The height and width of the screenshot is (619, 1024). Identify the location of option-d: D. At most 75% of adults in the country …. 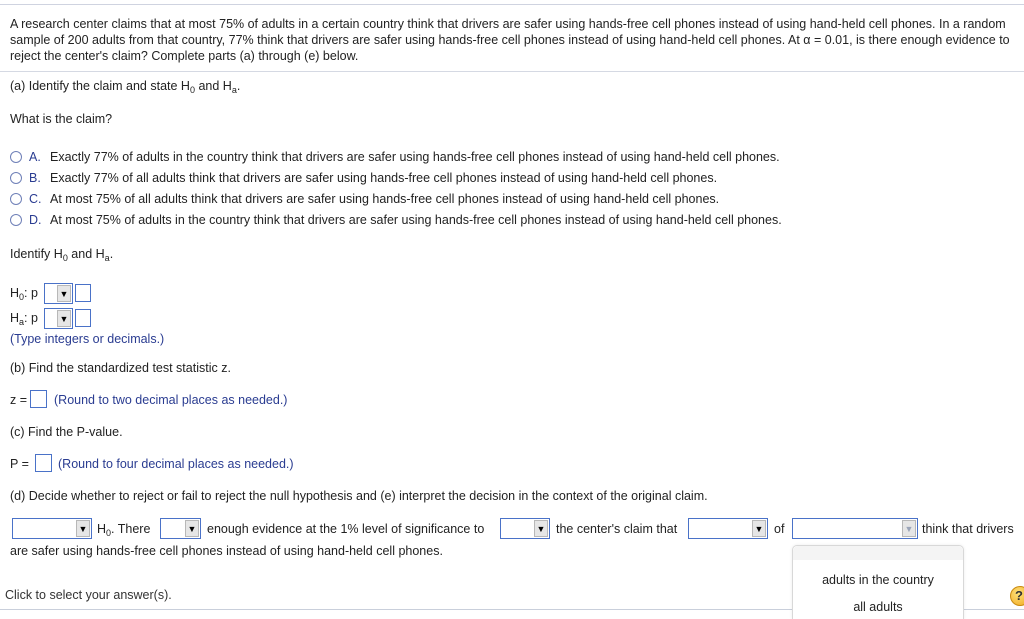
(396, 220).